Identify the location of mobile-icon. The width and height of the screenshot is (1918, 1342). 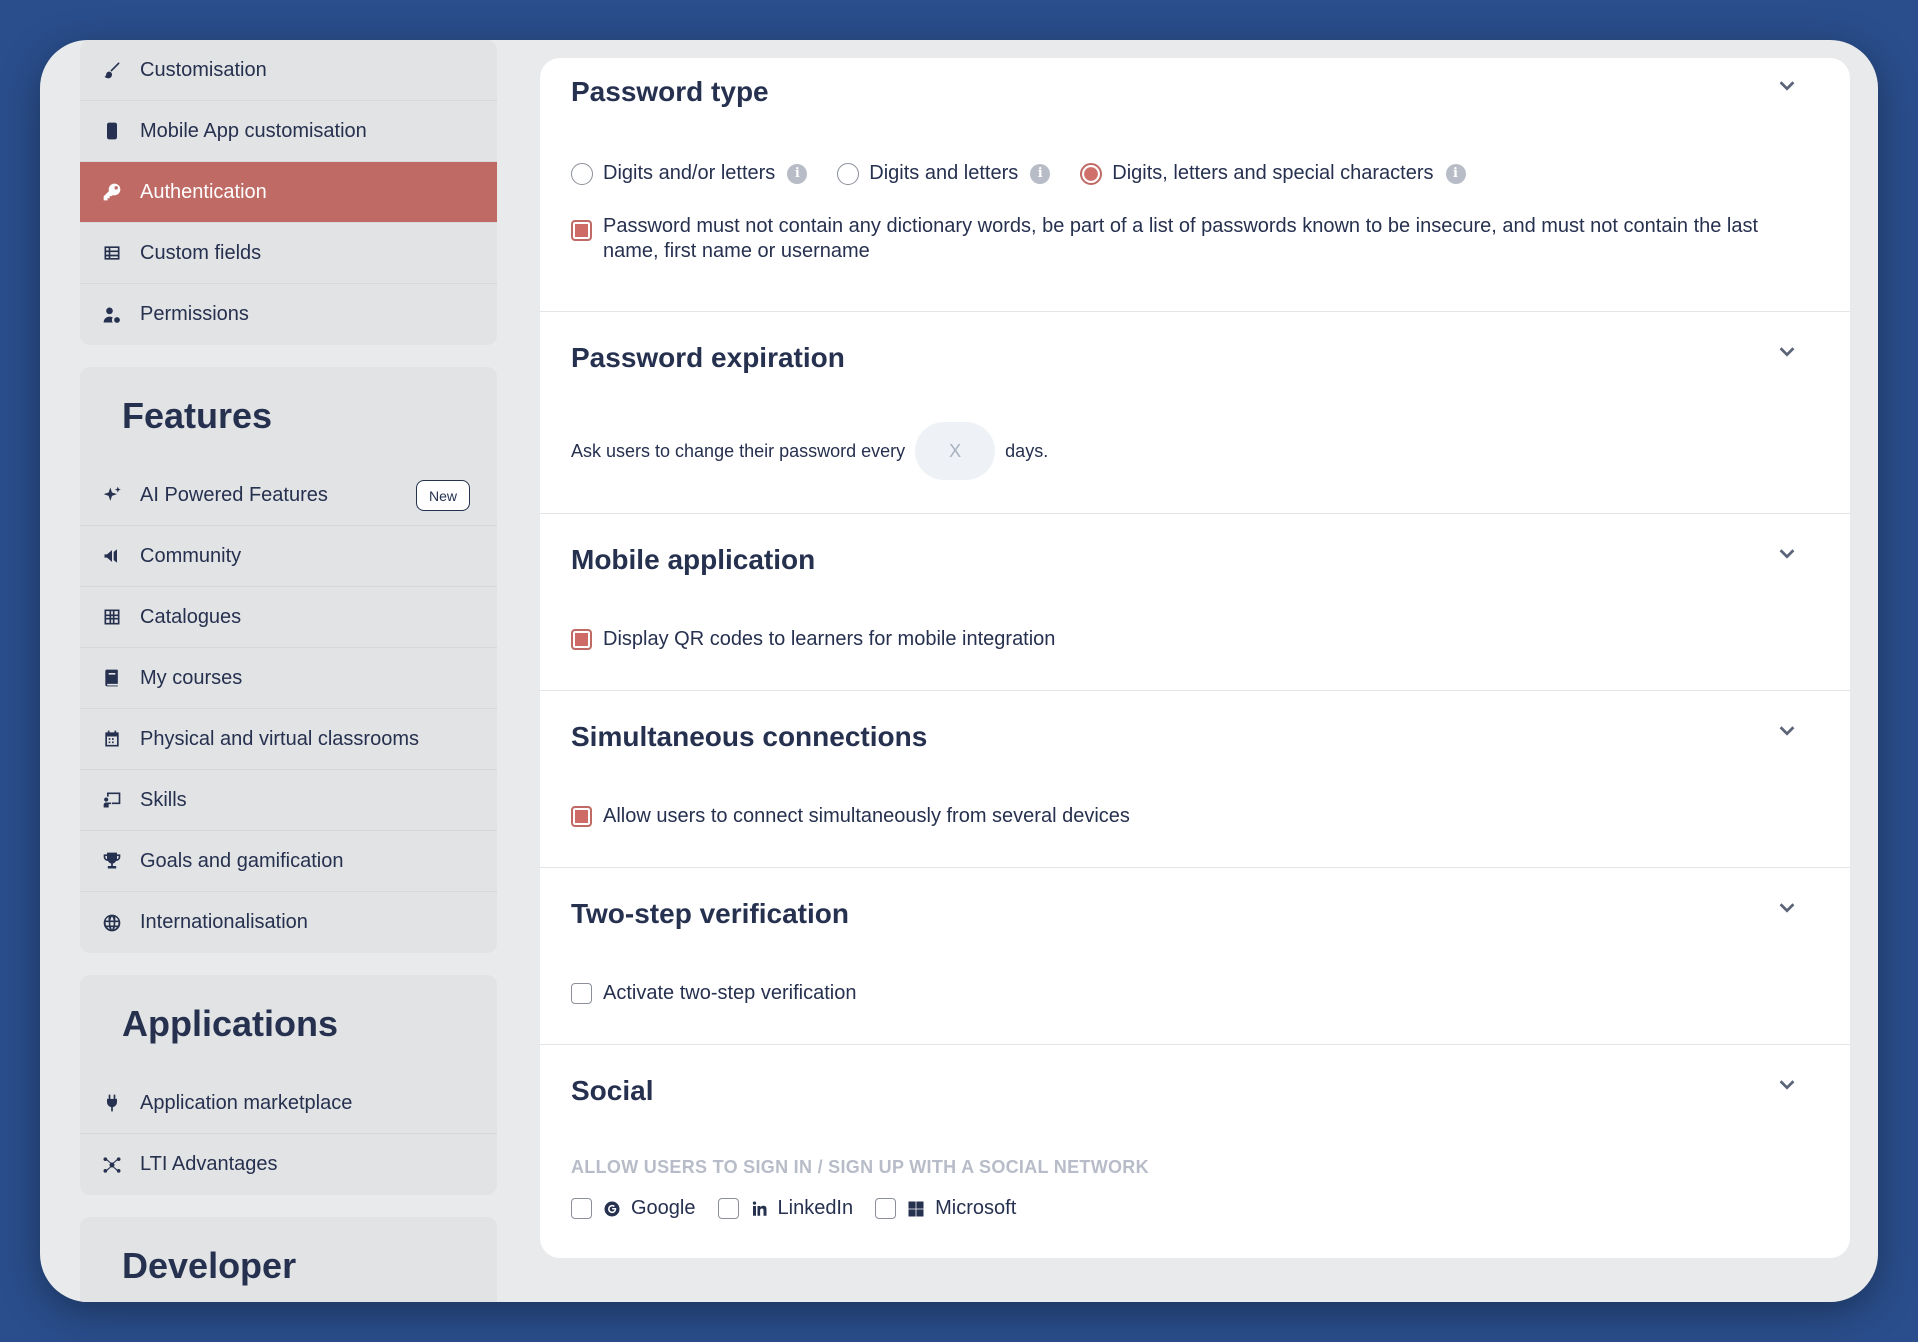
(112, 131).